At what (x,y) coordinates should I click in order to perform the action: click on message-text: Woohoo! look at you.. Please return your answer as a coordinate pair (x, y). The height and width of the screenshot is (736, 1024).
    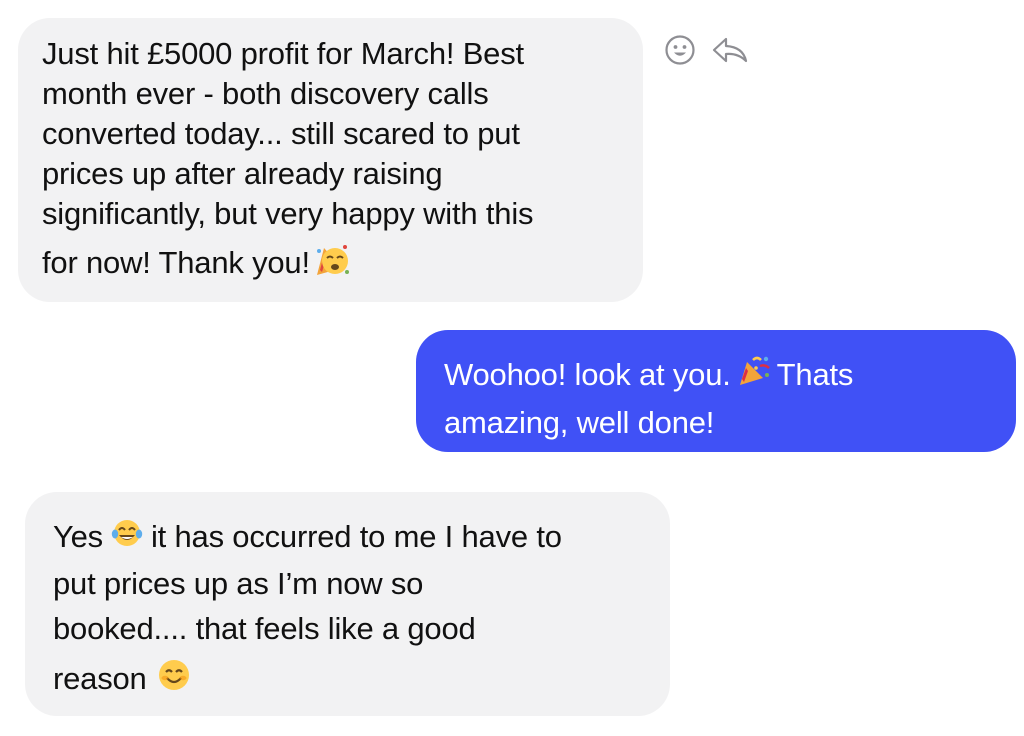
    Looking at the image, I should click on (587, 374).